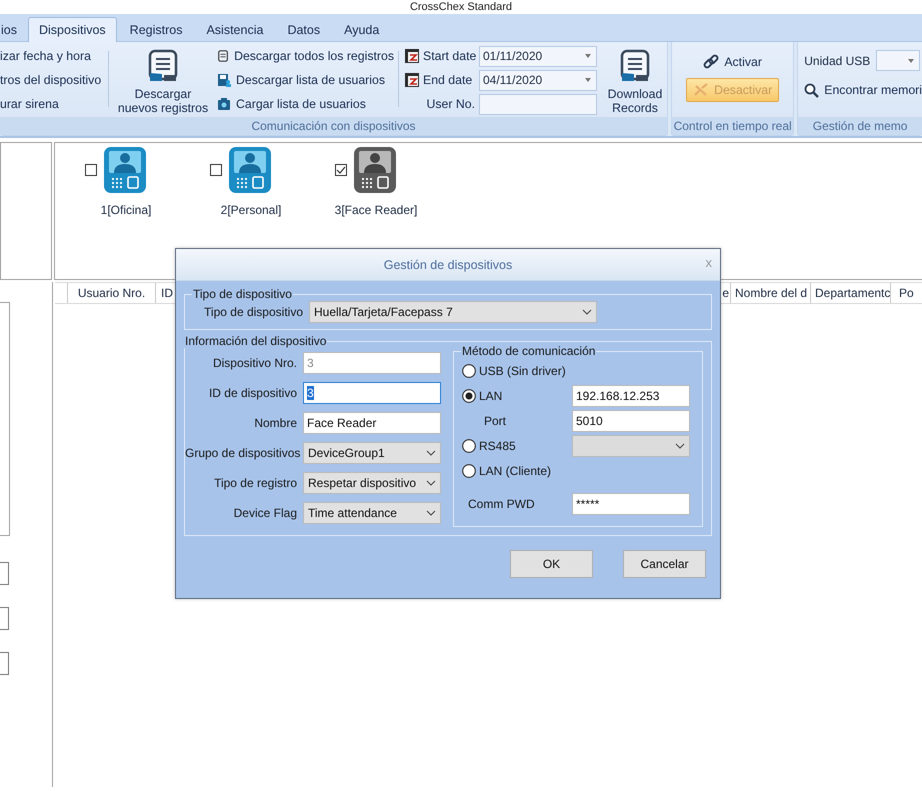 The height and width of the screenshot is (791, 922). I want to click on ribbon-button: Encontrar memori, so click(863, 90).